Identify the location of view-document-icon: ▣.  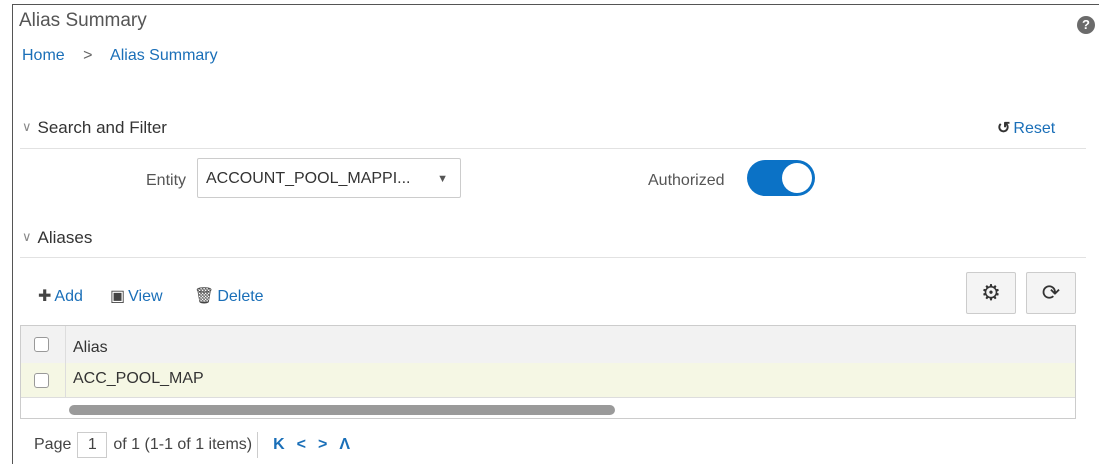
(118, 296).